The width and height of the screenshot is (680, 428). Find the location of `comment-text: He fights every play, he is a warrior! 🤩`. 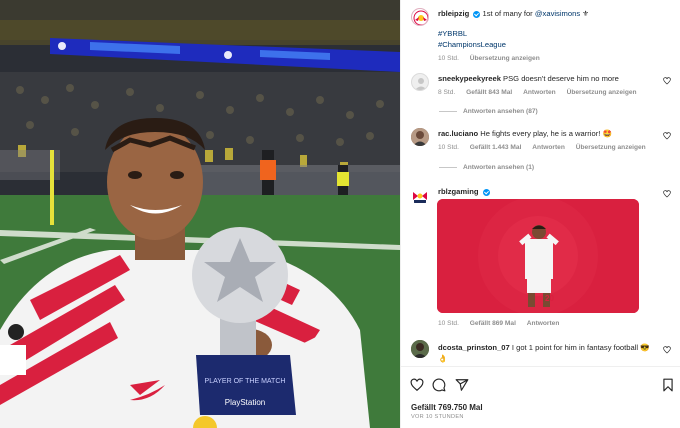

comment-text: He fights every play, he is a warrior! 🤩 is located at coordinates (546, 133).